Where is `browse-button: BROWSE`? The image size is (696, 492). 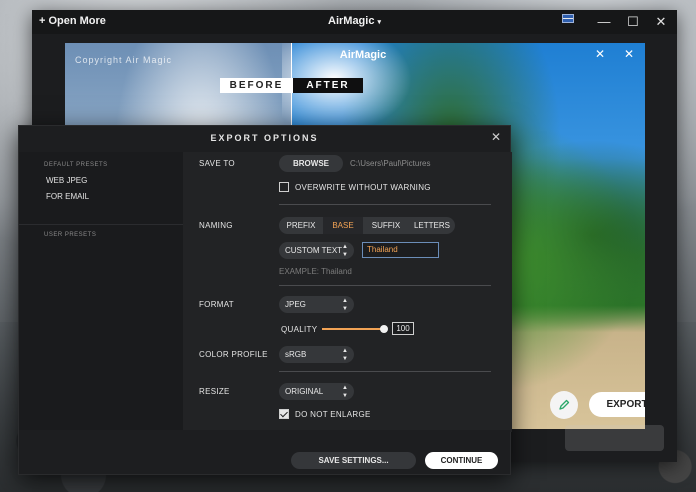
browse-button: BROWSE is located at coordinates (311, 163).